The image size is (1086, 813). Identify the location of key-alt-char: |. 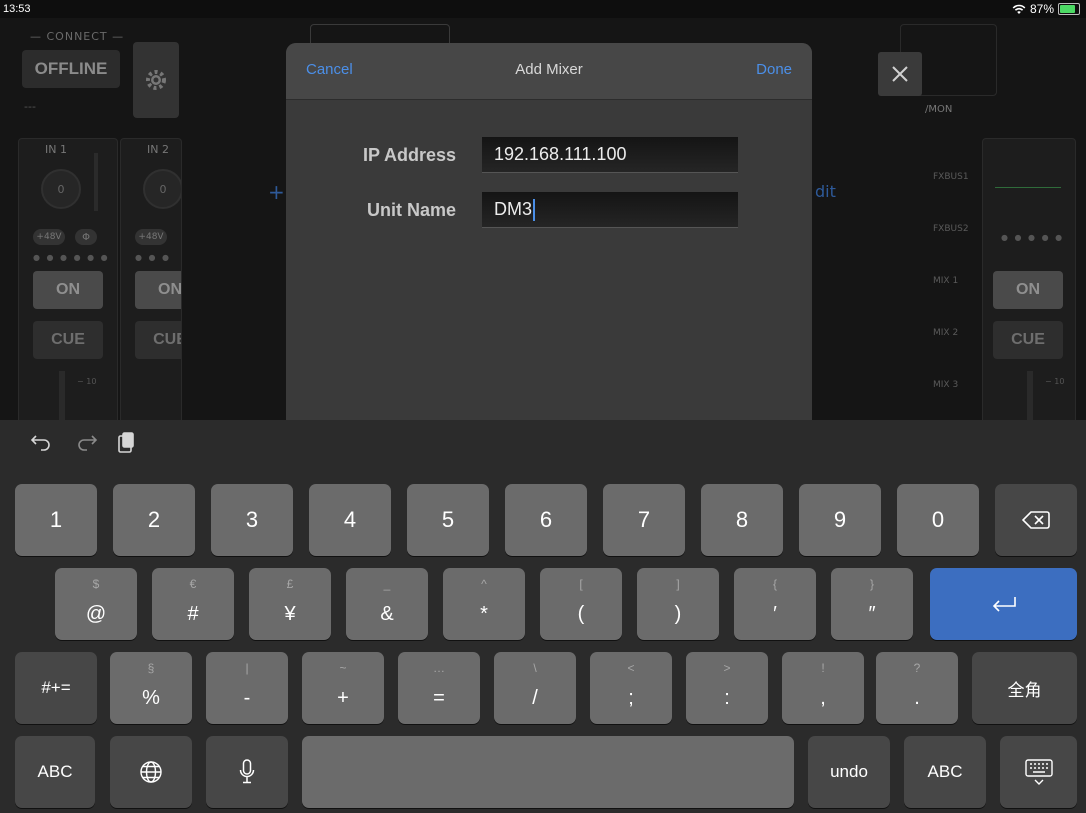
(247, 668).